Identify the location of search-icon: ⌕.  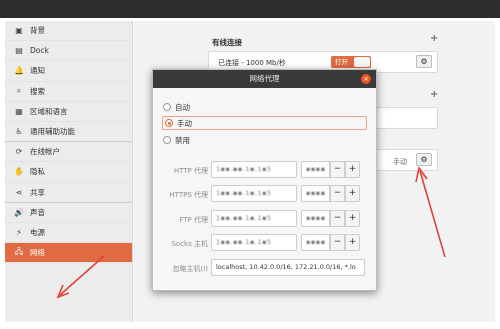
(19, 91).